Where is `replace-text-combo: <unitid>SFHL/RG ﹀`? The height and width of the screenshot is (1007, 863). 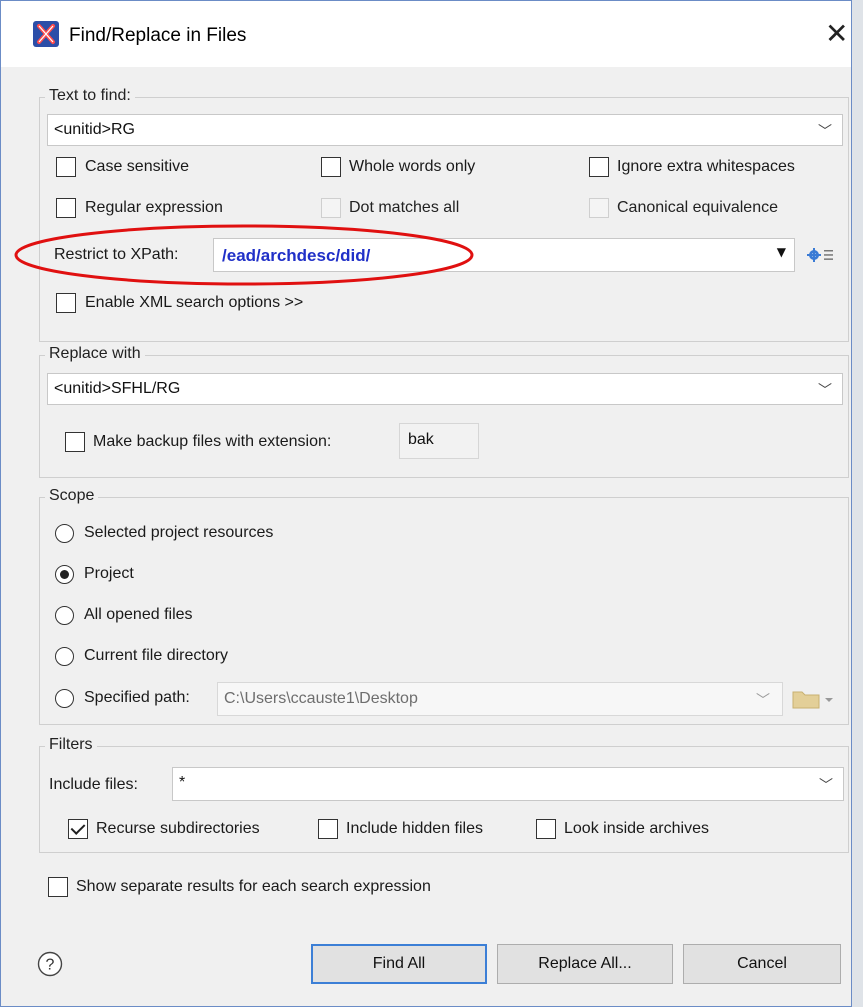 replace-text-combo: <unitid>SFHL/RG ﹀ is located at coordinates (445, 389).